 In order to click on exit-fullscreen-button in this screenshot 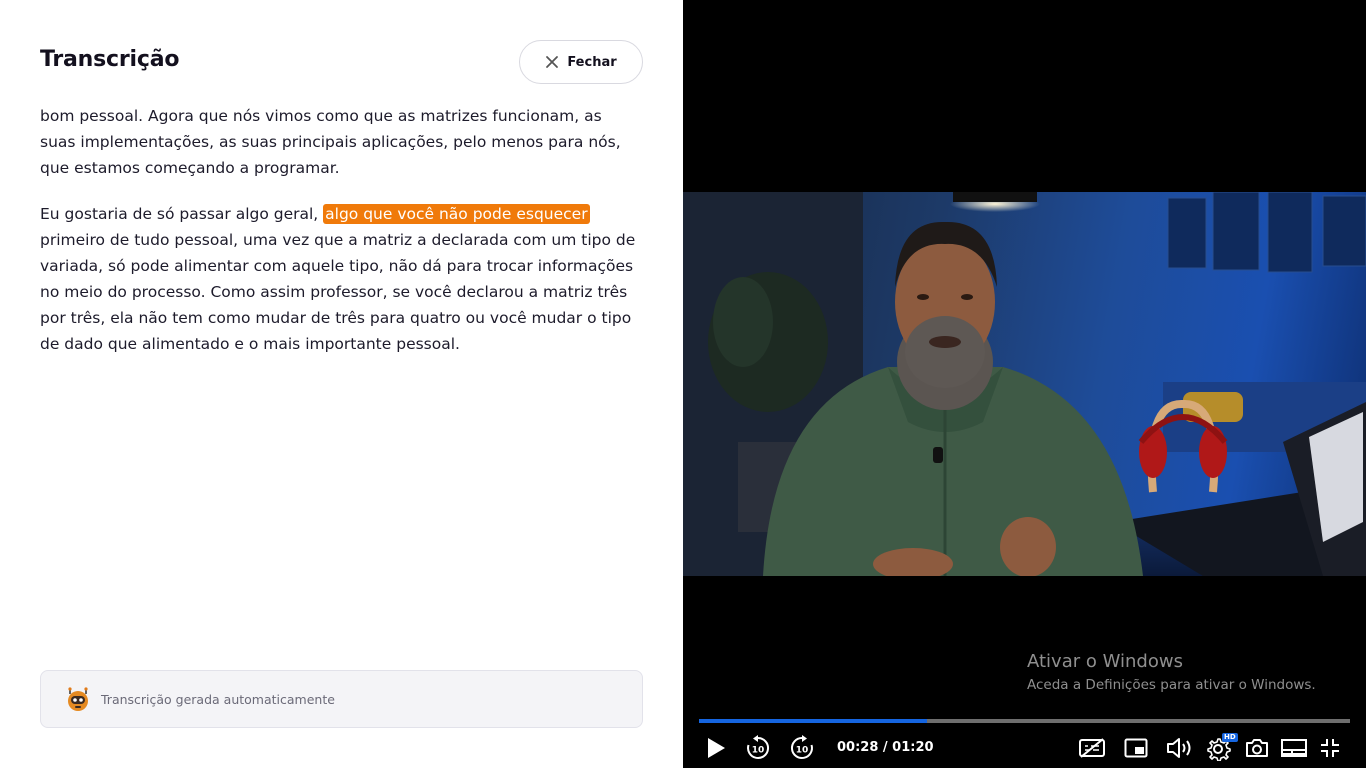, I will do `click(1330, 748)`.